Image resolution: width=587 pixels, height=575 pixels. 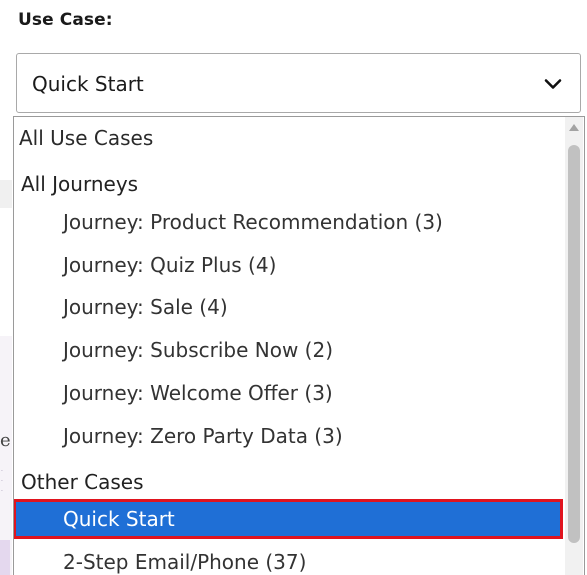 What do you see at coordinates (288, 559) in the screenshot?
I see `option-2-step-email-phone: 2-Step Email/Phone (37)` at bounding box center [288, 559].